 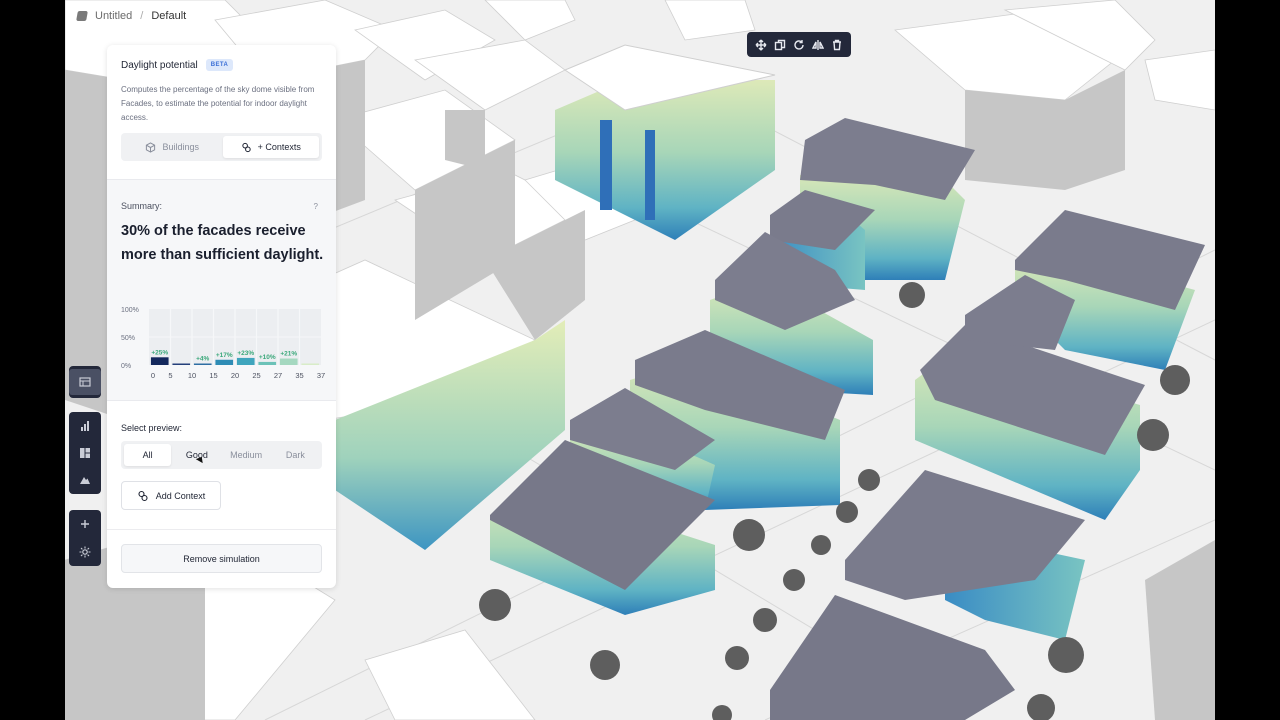 I want to click on move-icon, so click(x=761, y=45).